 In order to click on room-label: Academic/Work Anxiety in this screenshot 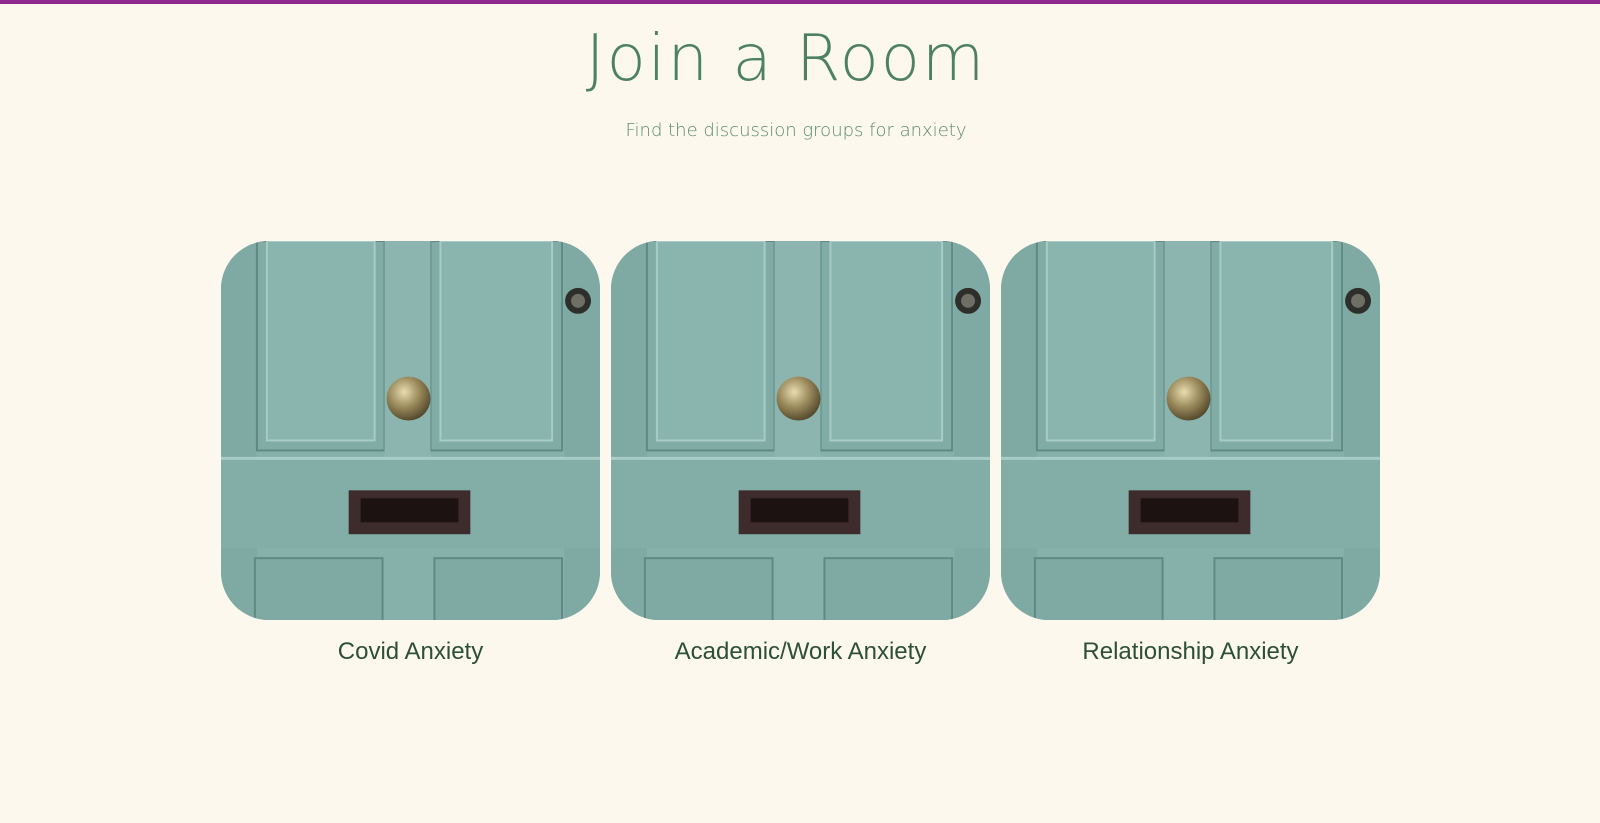, I will do `click(800, 652)`.